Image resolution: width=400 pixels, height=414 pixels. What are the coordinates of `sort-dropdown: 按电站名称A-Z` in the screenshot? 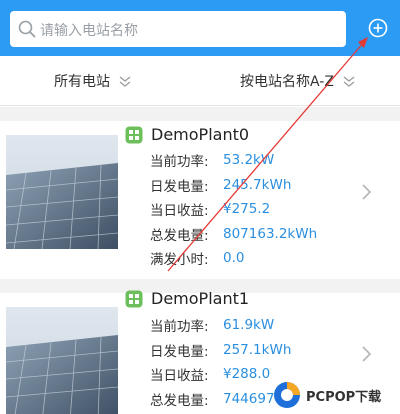 It's located at (298, 81).